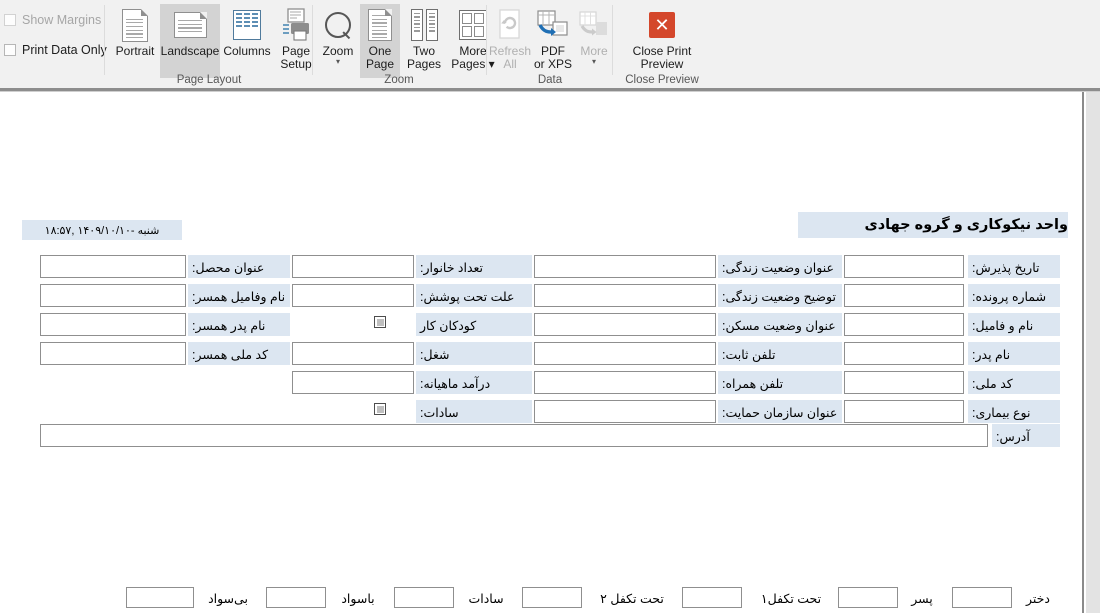 The width and height of the screenshot is (1100, 613). I want to click on counter-label-son: پسر, so click(922, 599).